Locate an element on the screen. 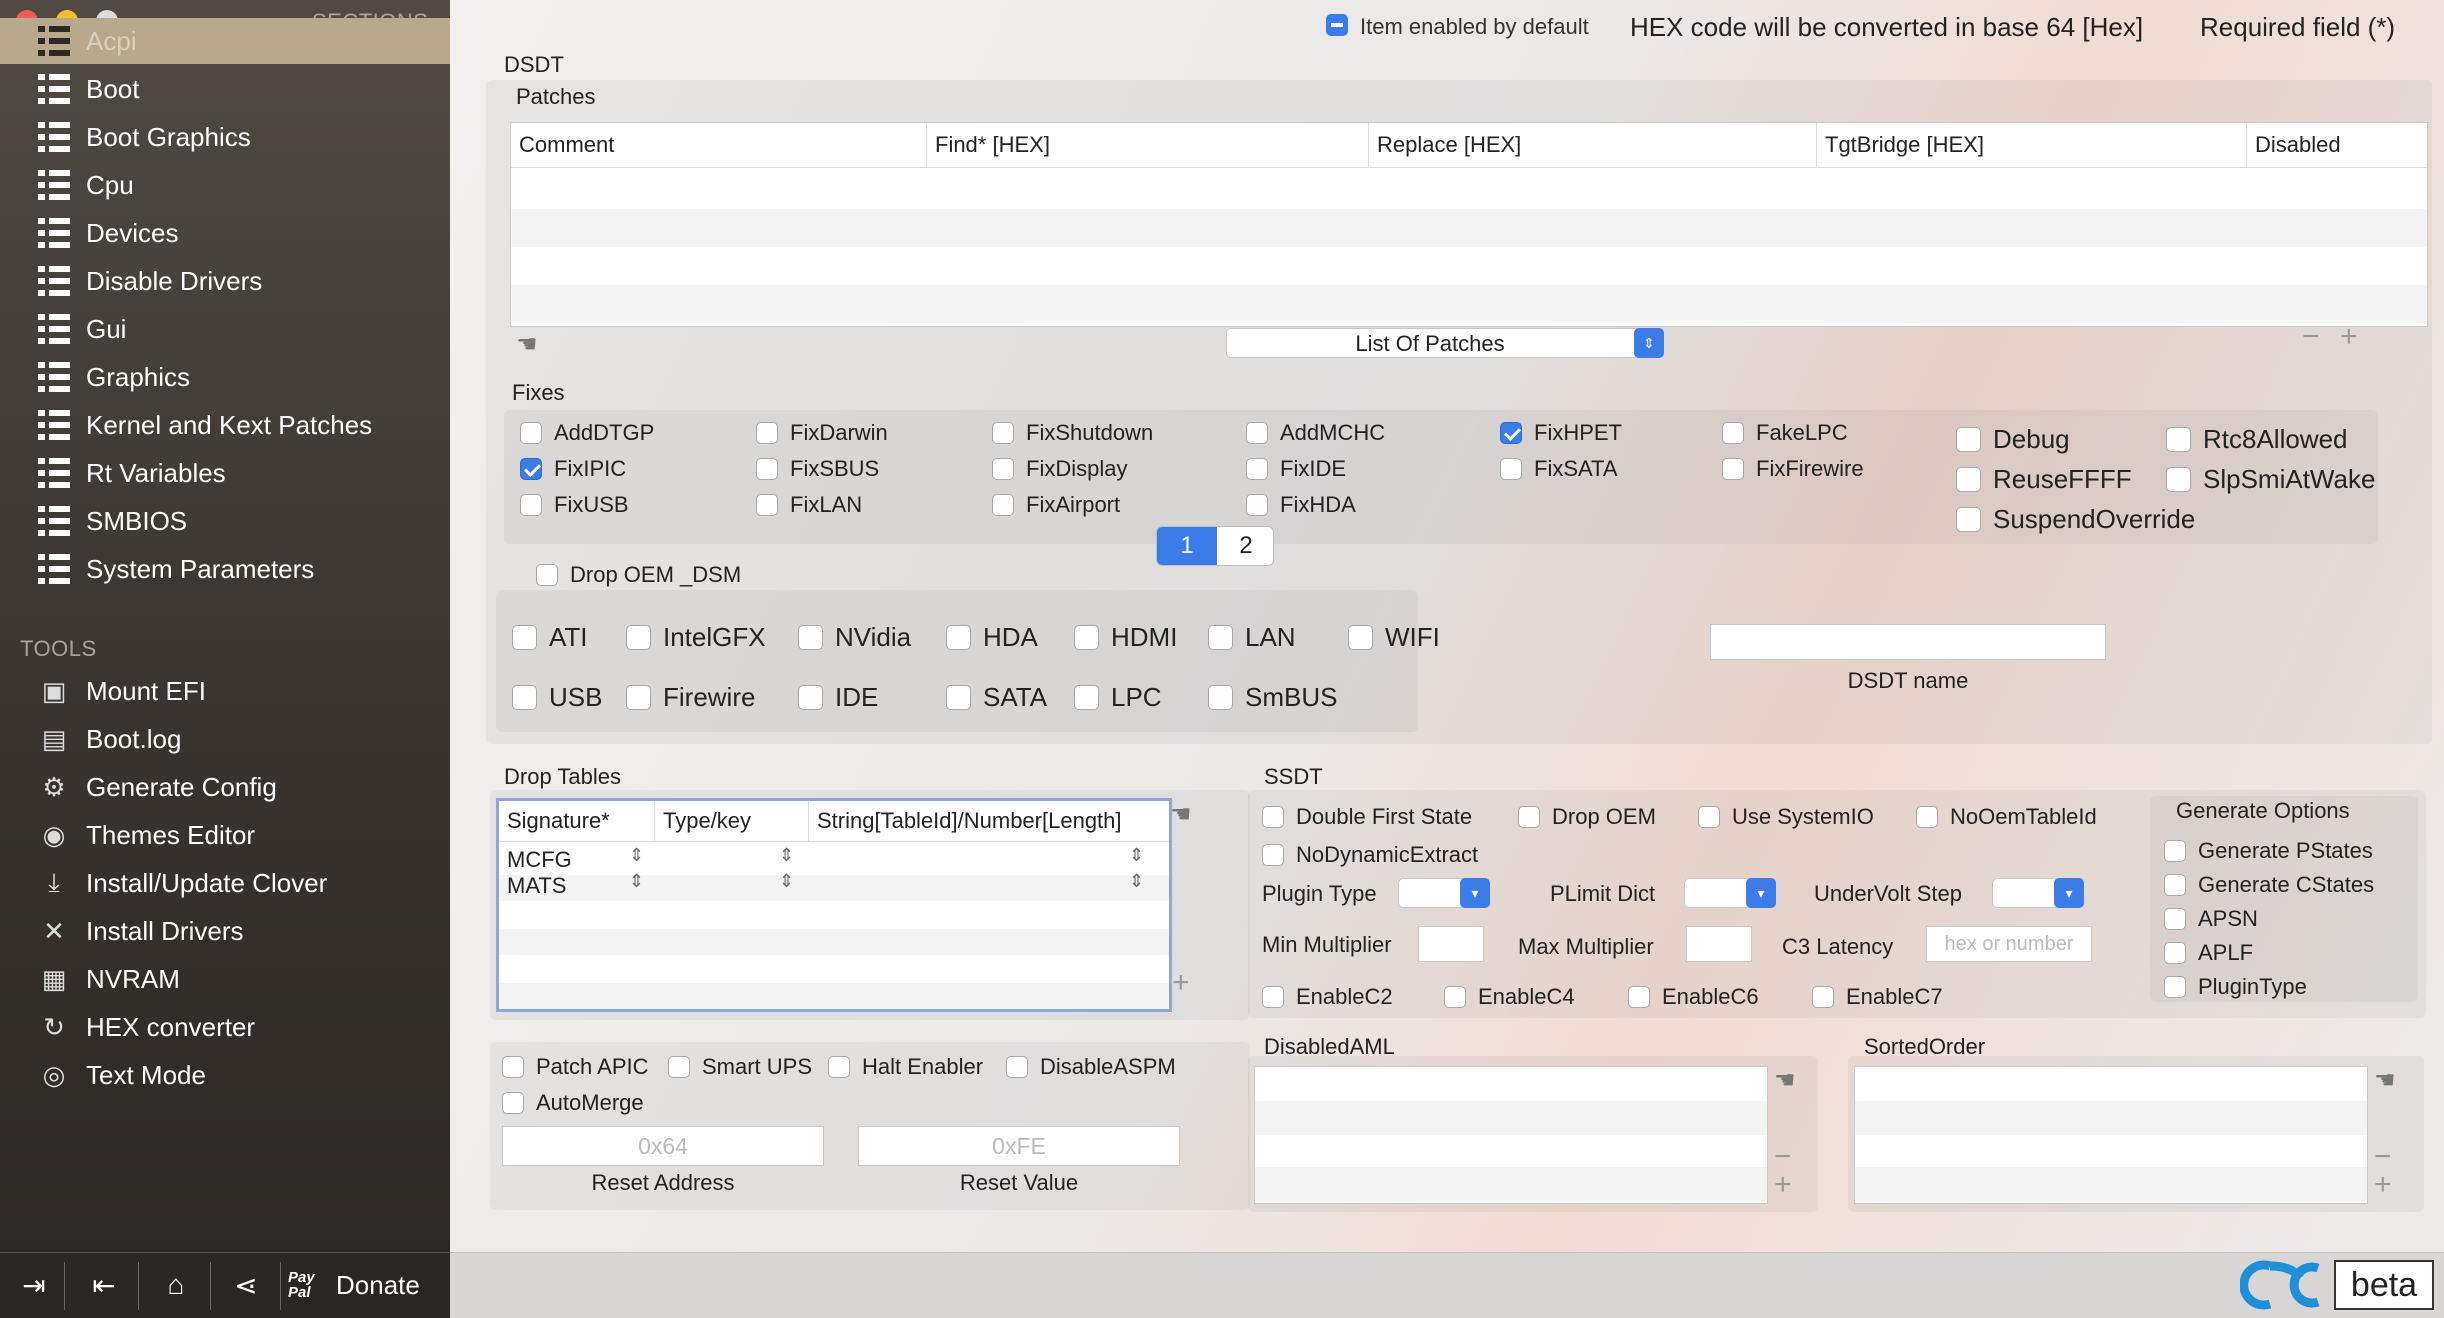 The image size is (2444, 1318). tool-item-install-update-clover: ⤓ Install/Update Clover is located at coordinates (225, 883).